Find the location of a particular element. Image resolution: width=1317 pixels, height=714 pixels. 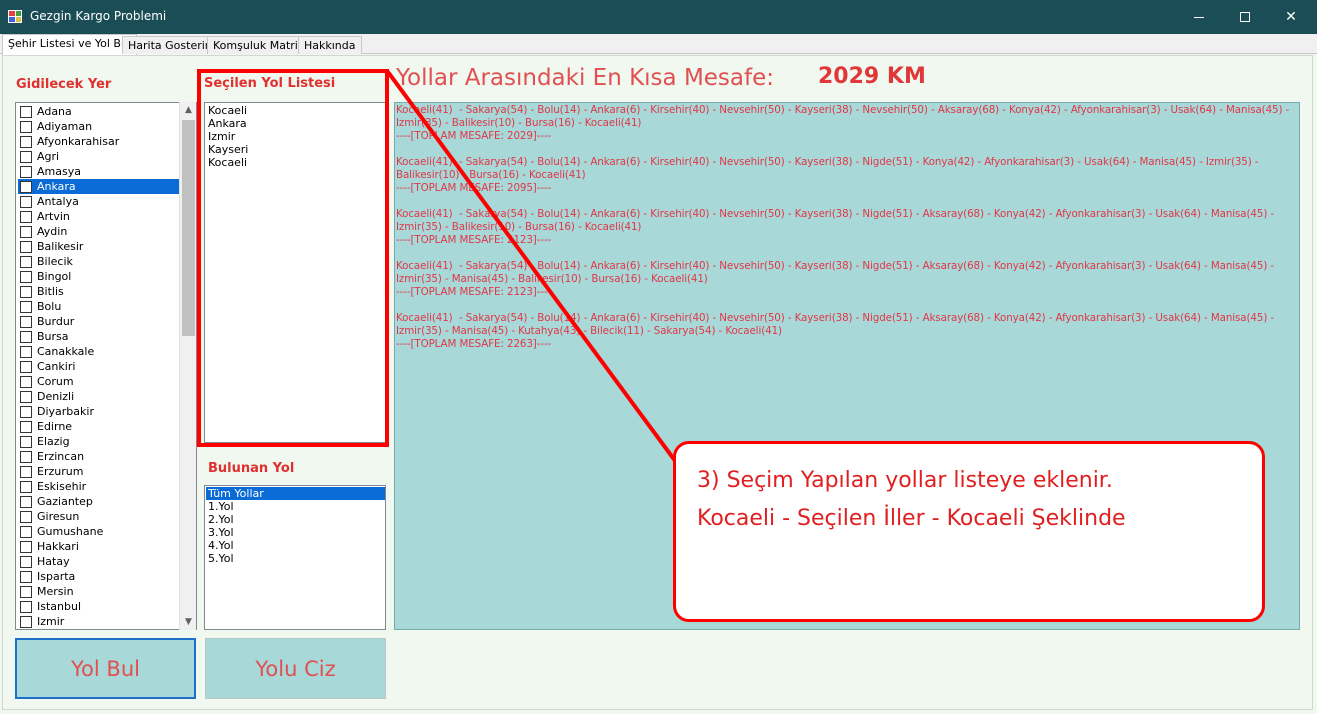

city-list-item: Istanbul is located at coordinates (99, 606).